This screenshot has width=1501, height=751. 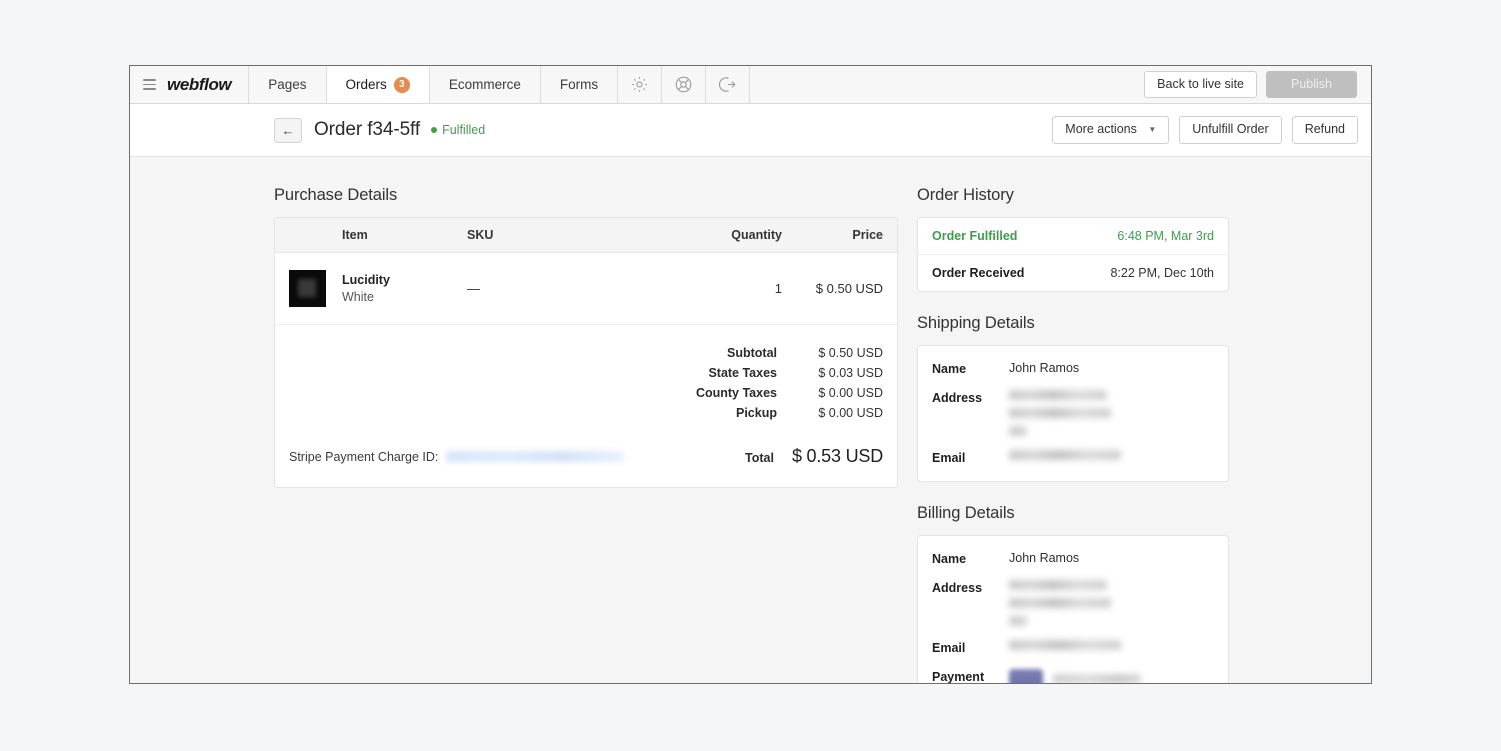 I want to click on table-row: Lucidity White — 1 $ 0.50 USD, so click(x=586, y=288).